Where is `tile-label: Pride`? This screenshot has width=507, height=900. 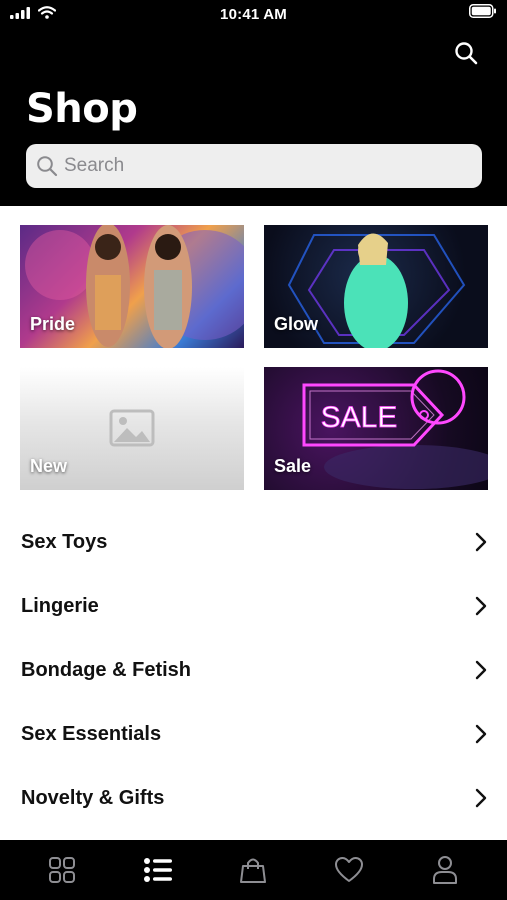 tile-label: Pride is located at coordinates (53, 324).